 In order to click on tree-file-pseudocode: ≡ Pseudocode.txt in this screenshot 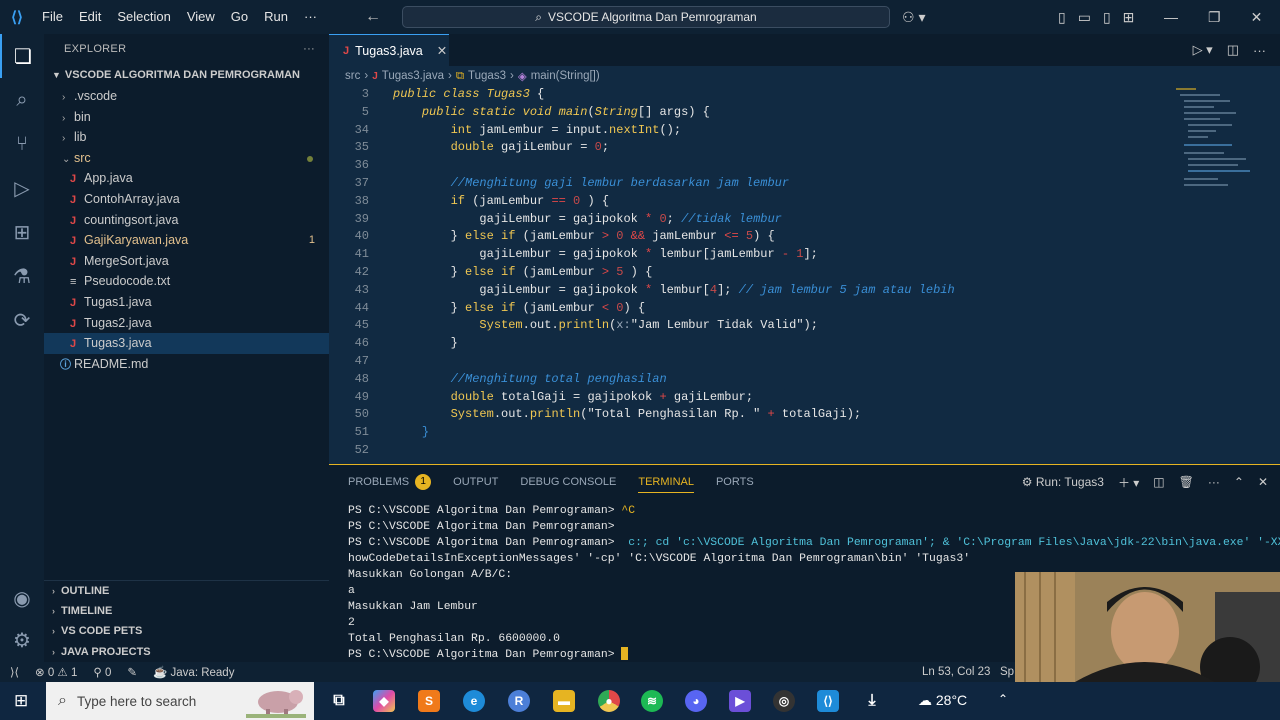, I will do `click(186, 281)`.